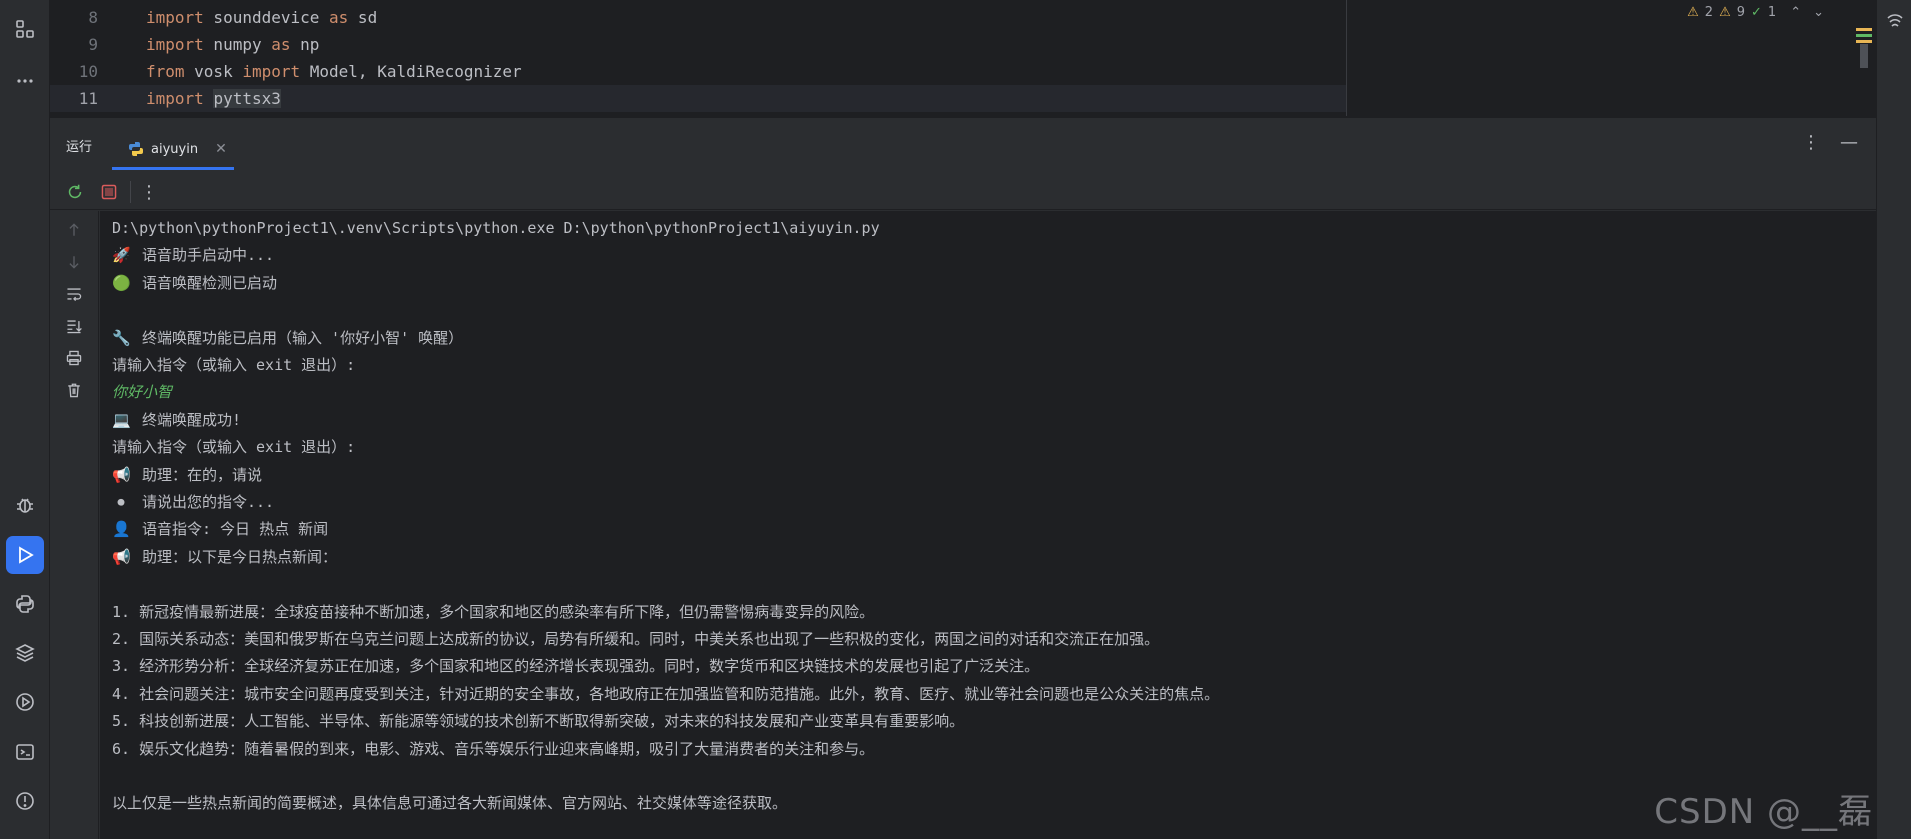 The image size is (1911, 839). What do you see at coordinates (25, 752) in the screenshot?
I see `terminal-icon` at bounding box center [25, 752].